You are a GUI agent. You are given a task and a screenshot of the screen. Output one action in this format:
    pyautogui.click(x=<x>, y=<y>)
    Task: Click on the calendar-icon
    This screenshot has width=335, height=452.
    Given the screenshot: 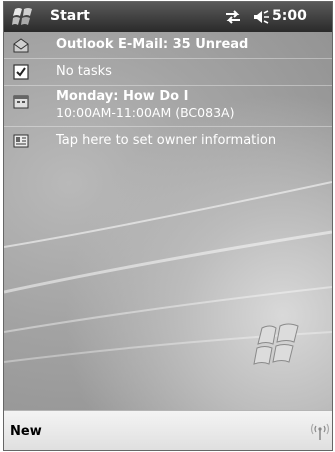 What is the action you would take?
    pyautogui.click(x=21, y=102)
    